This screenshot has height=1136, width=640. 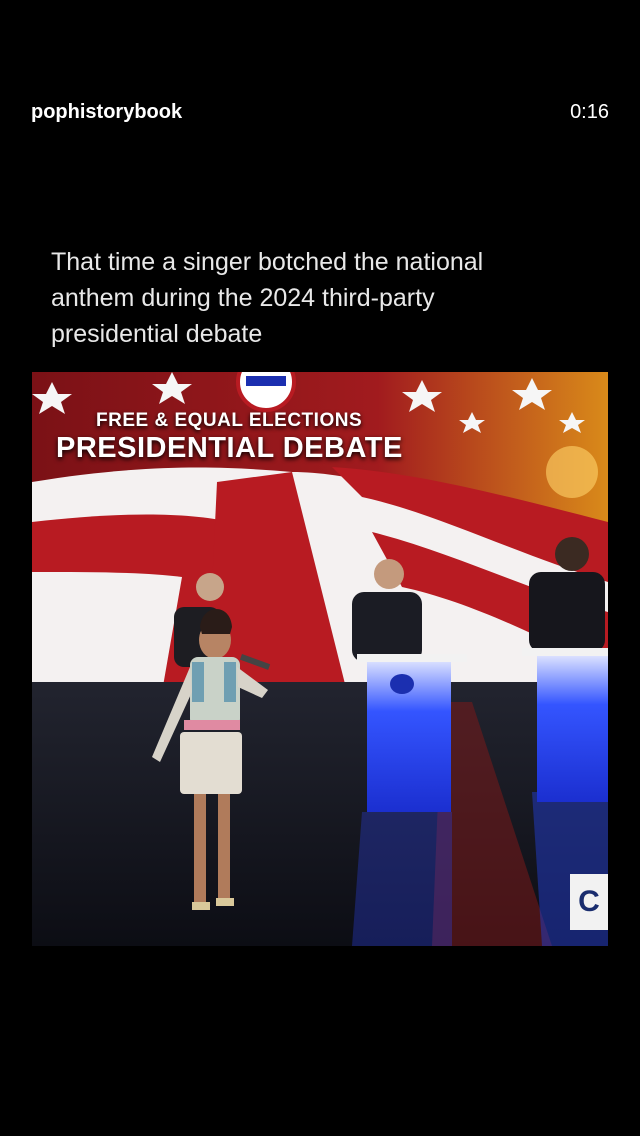 I want to click on username: pophistorybook, so click(x=106, y=112).